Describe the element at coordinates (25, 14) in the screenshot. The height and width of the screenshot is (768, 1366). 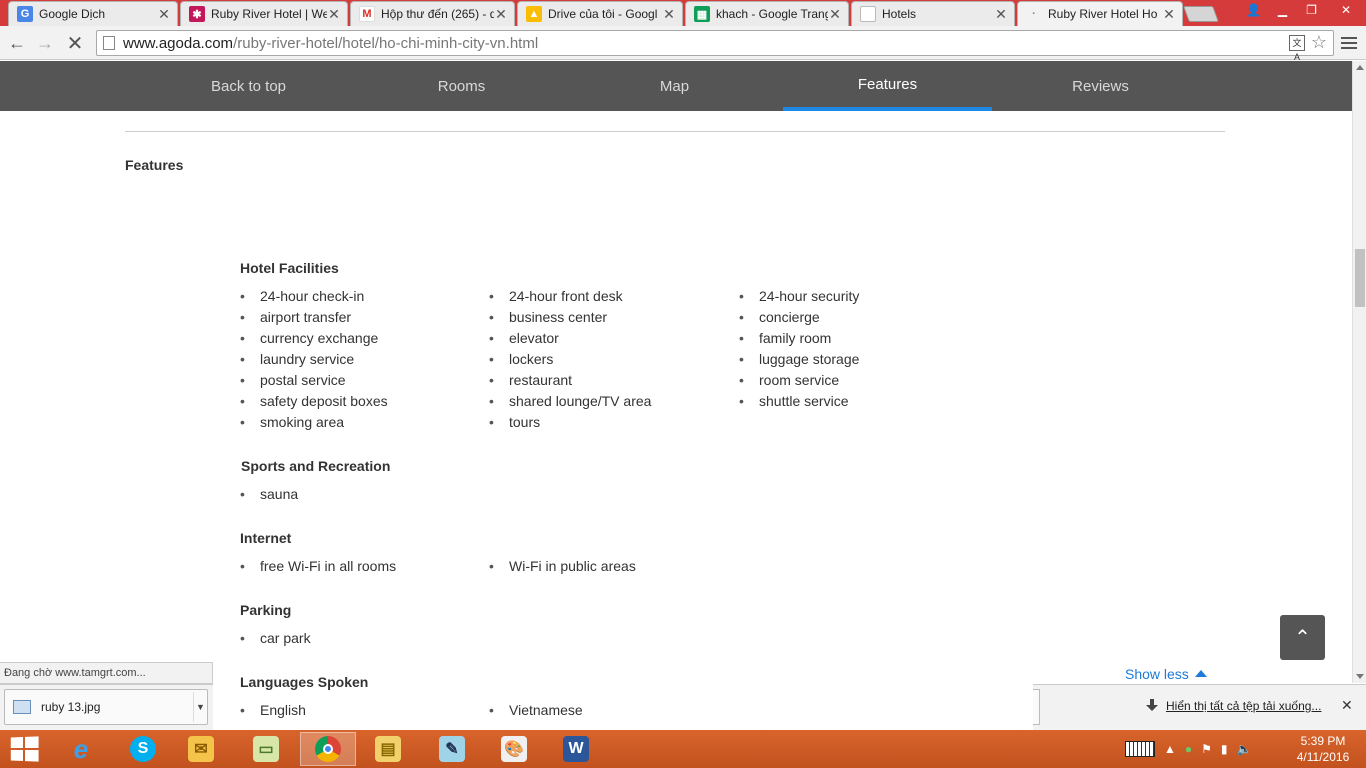
I see `google-translate-icon: G` at that location.